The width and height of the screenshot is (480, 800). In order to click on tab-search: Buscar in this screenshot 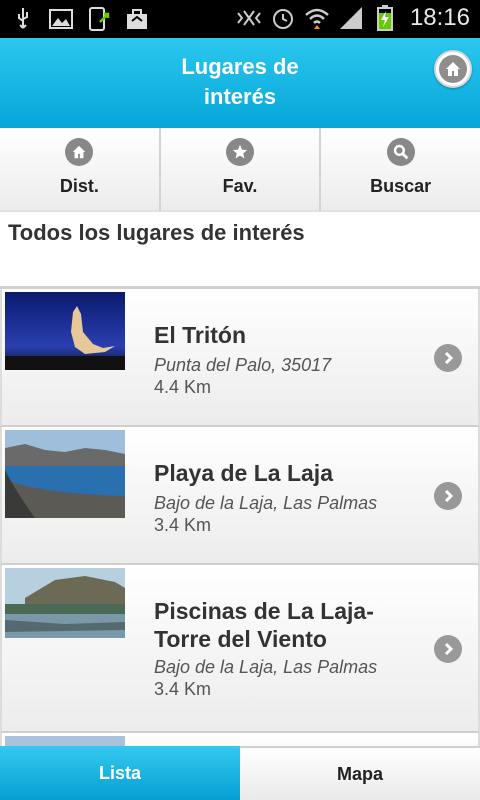, I will do `click(400, 170)`.